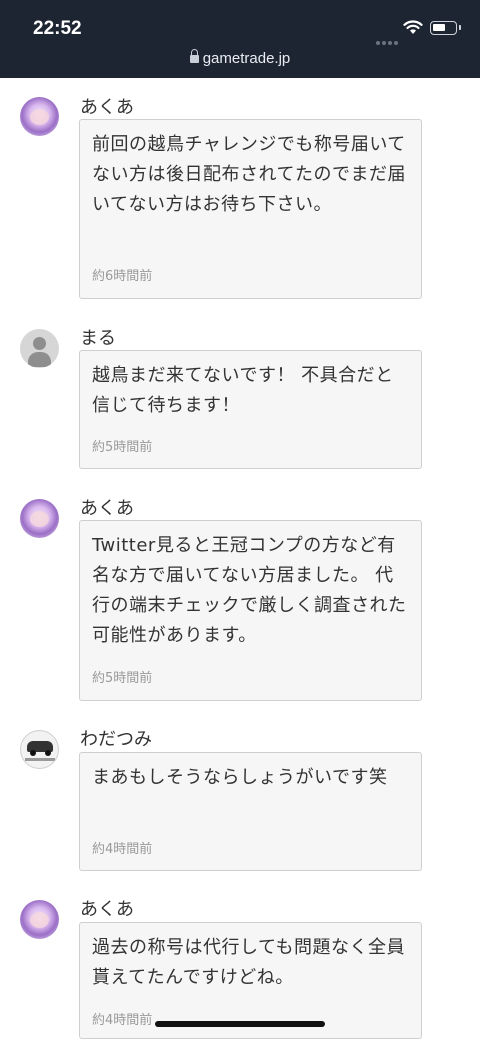  Describe the element at coordinates (246, 58) in the screenshot. I see `url-text: gametrade.jp` at that location.